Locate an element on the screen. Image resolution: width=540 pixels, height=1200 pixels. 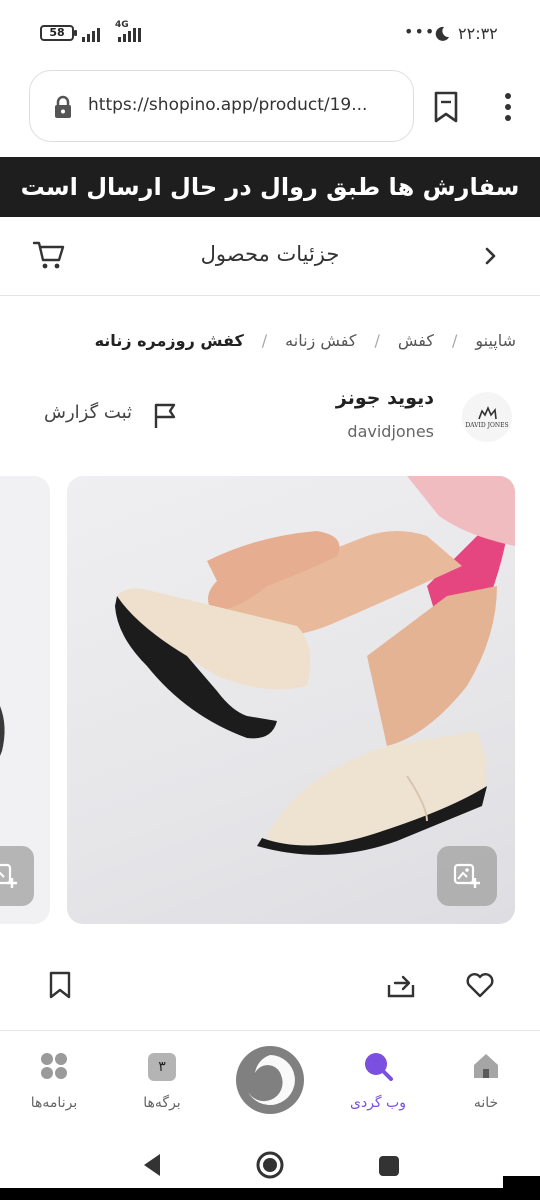
status-time: ۲۲:۳۲ is located at coordinates (478, 33).